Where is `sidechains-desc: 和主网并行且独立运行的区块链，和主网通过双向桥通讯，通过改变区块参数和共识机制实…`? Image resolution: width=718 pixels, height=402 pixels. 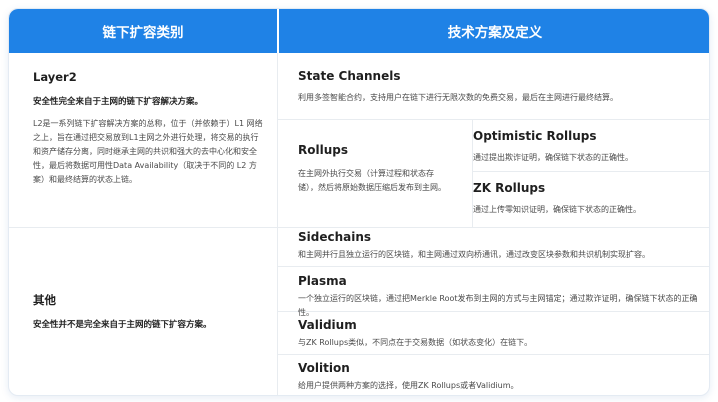 sidechains-desc: 和主网并行且独立运行的区块链，和主网通过双向桥通讯，通过改变区块参数和共识机制实… is located at coordinates (474, 254).